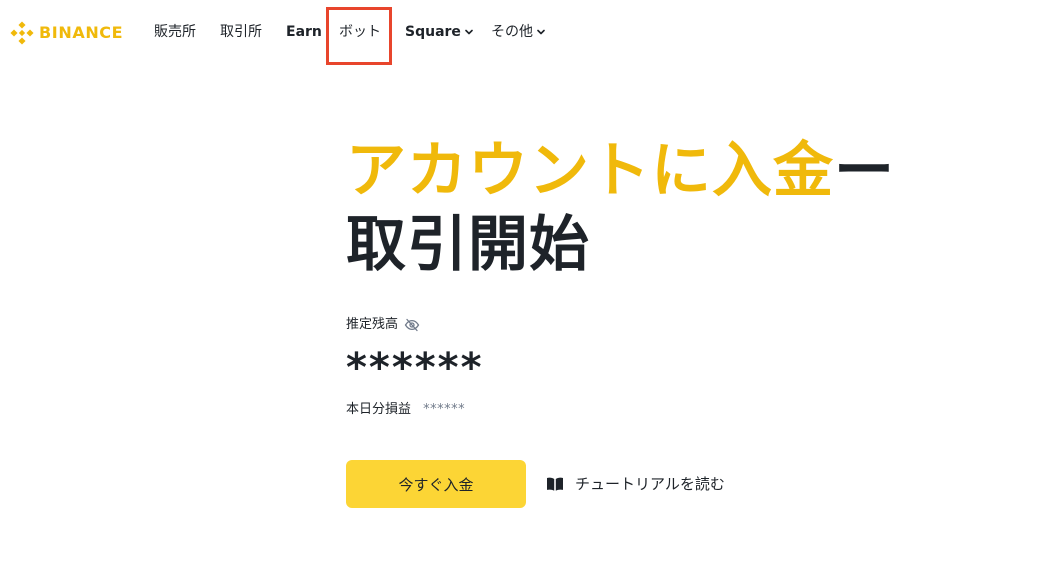 Image resolution: width=1042 pixels, height=562 pixels. I want to click on top-nav: BINANCE 販売所 取引所 Earn ボット Square その他, so click(521, 32).